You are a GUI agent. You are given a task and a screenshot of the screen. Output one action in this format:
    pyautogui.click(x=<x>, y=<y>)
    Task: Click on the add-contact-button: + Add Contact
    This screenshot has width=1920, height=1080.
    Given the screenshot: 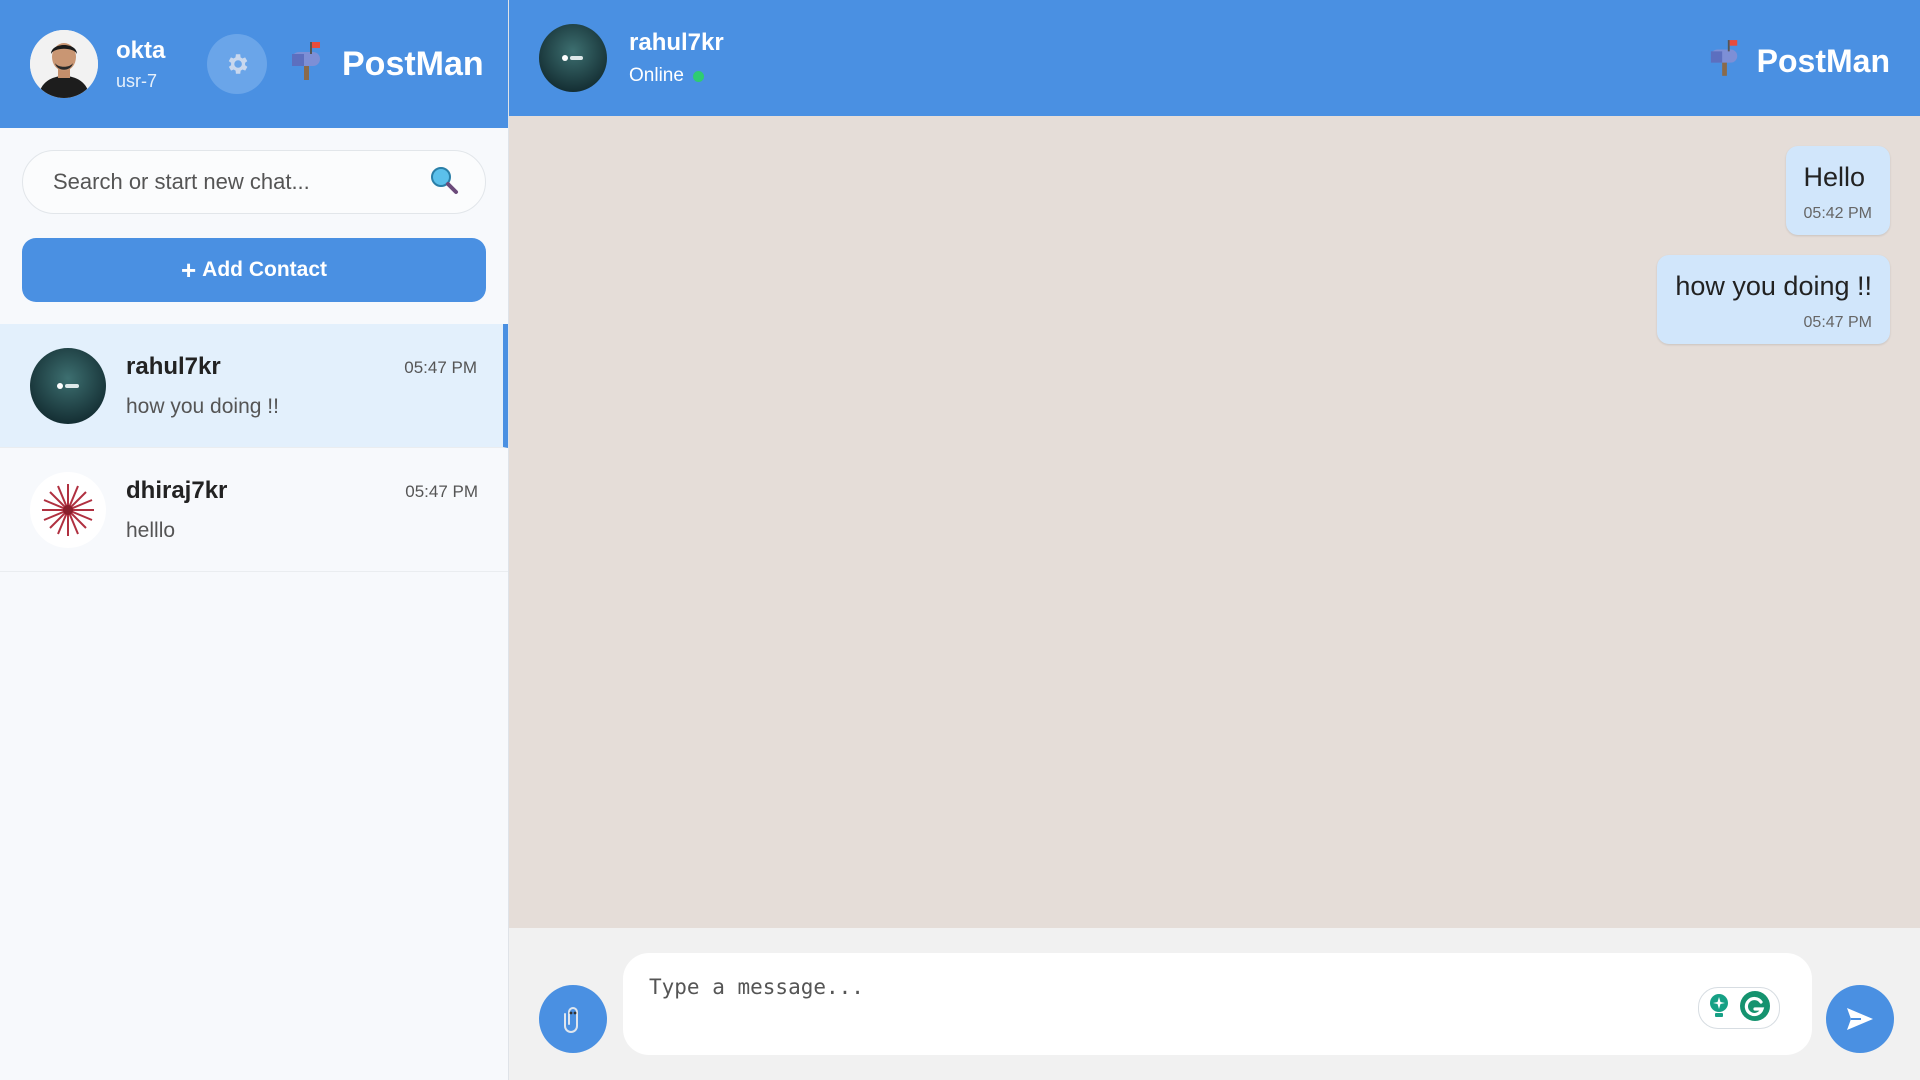 What is the action you would take?
    pyautogui.click(x=254, y=270)
    